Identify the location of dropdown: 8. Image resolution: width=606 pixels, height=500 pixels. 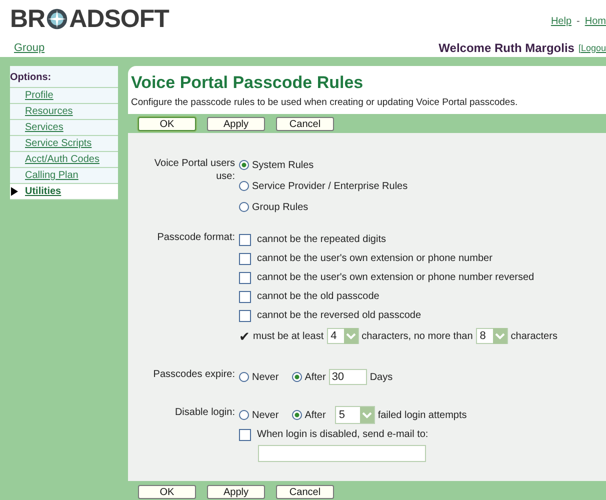
(492, 336).